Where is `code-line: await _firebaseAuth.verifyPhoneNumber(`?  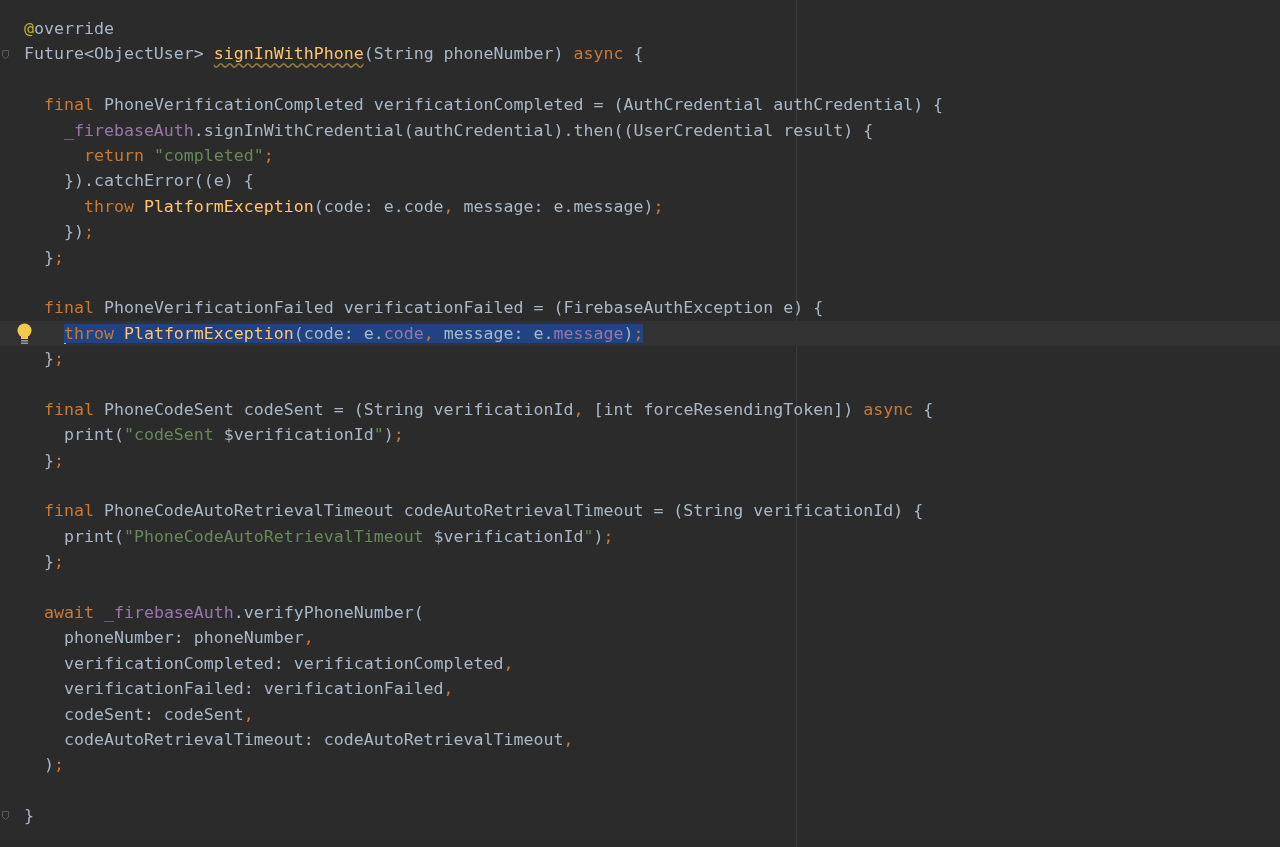
code-line: await _firebaseAuth.verifyPhoneNumber( is located at coordinates (233, 613).